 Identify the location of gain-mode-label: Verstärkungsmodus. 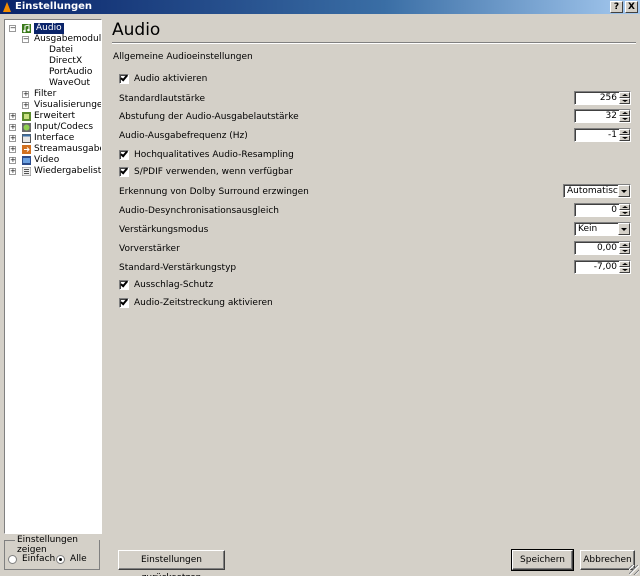
(164, 230).